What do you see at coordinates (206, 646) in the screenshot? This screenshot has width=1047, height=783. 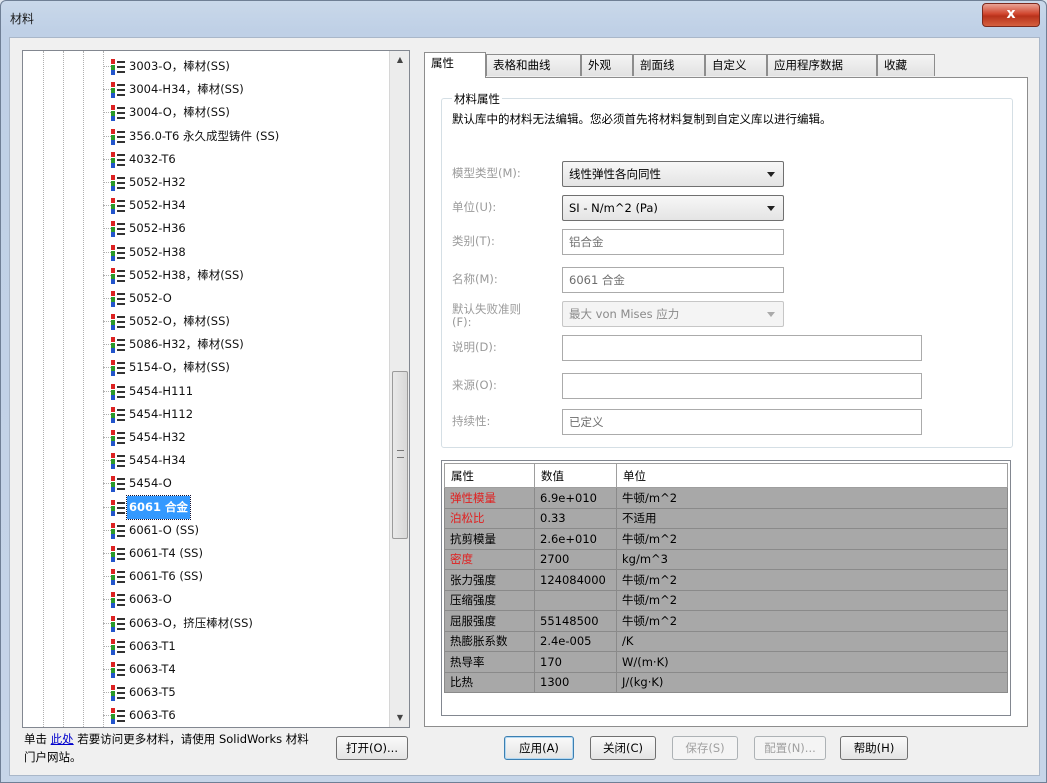 I see `tree-item: 6063-T1` at bounding box center [206, 646].